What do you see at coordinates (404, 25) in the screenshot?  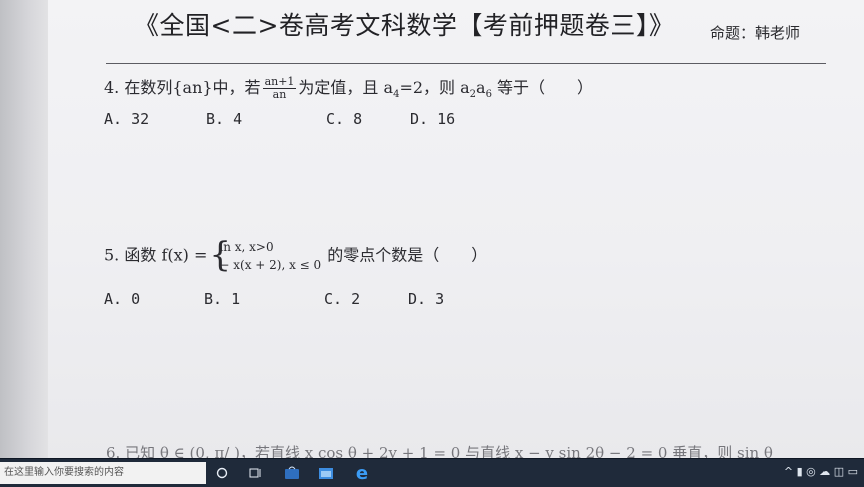 I see `page-title: 《全国<二>卷高考文科数学【考前押题卷三】》` at bounding box center [404, 25].